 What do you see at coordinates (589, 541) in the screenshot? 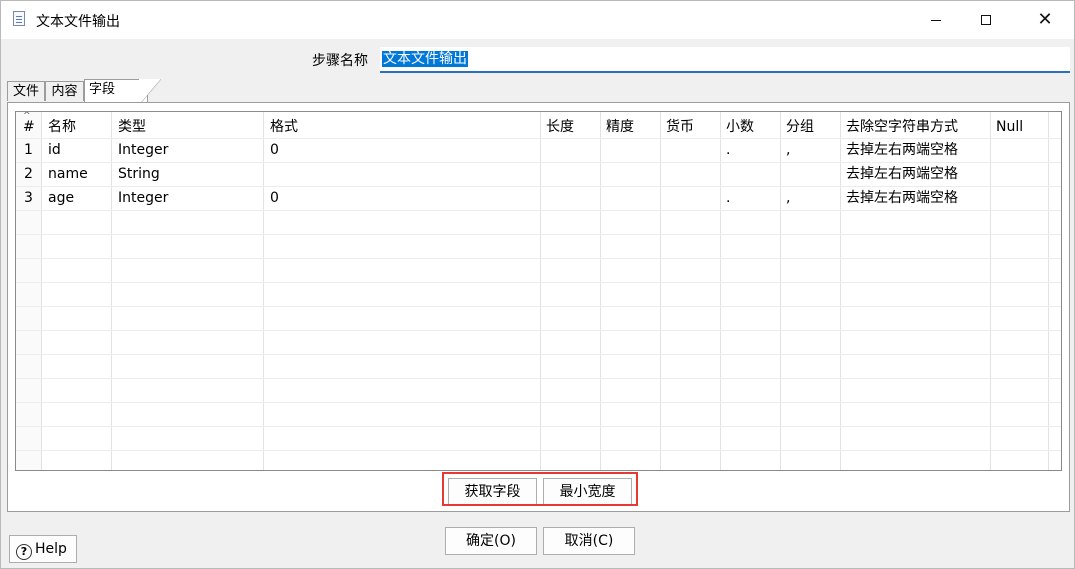
I see `cancel-button: 取消(C)` at bounding box center [589, 541].